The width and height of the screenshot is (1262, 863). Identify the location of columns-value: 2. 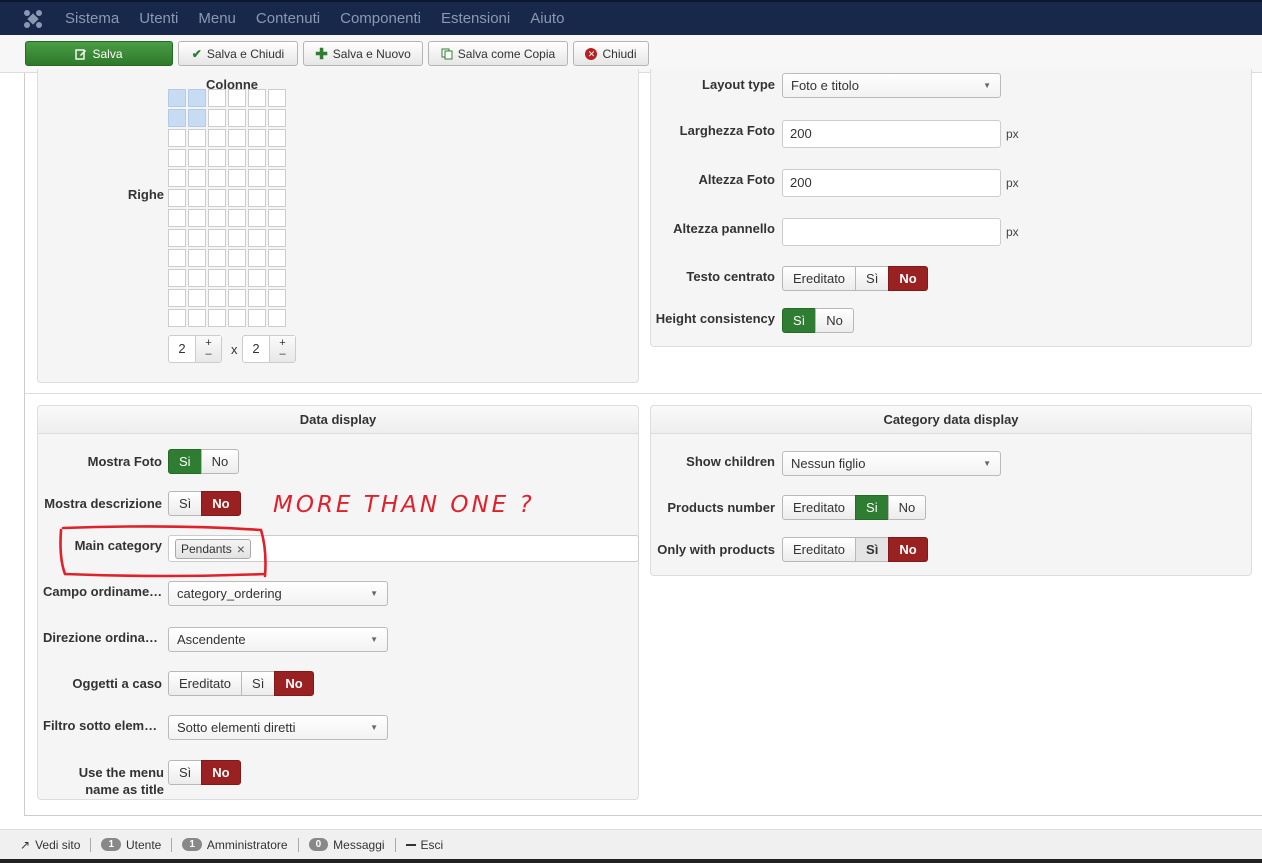
(182, 349).